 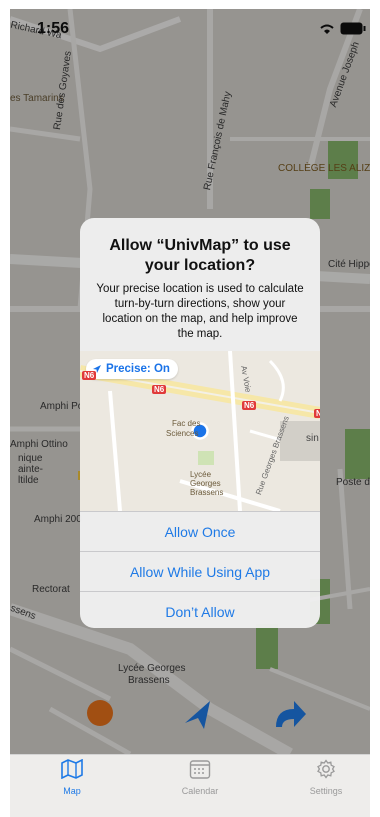 I want to click on poi-label: Sciences, so click(x=182, y=433).